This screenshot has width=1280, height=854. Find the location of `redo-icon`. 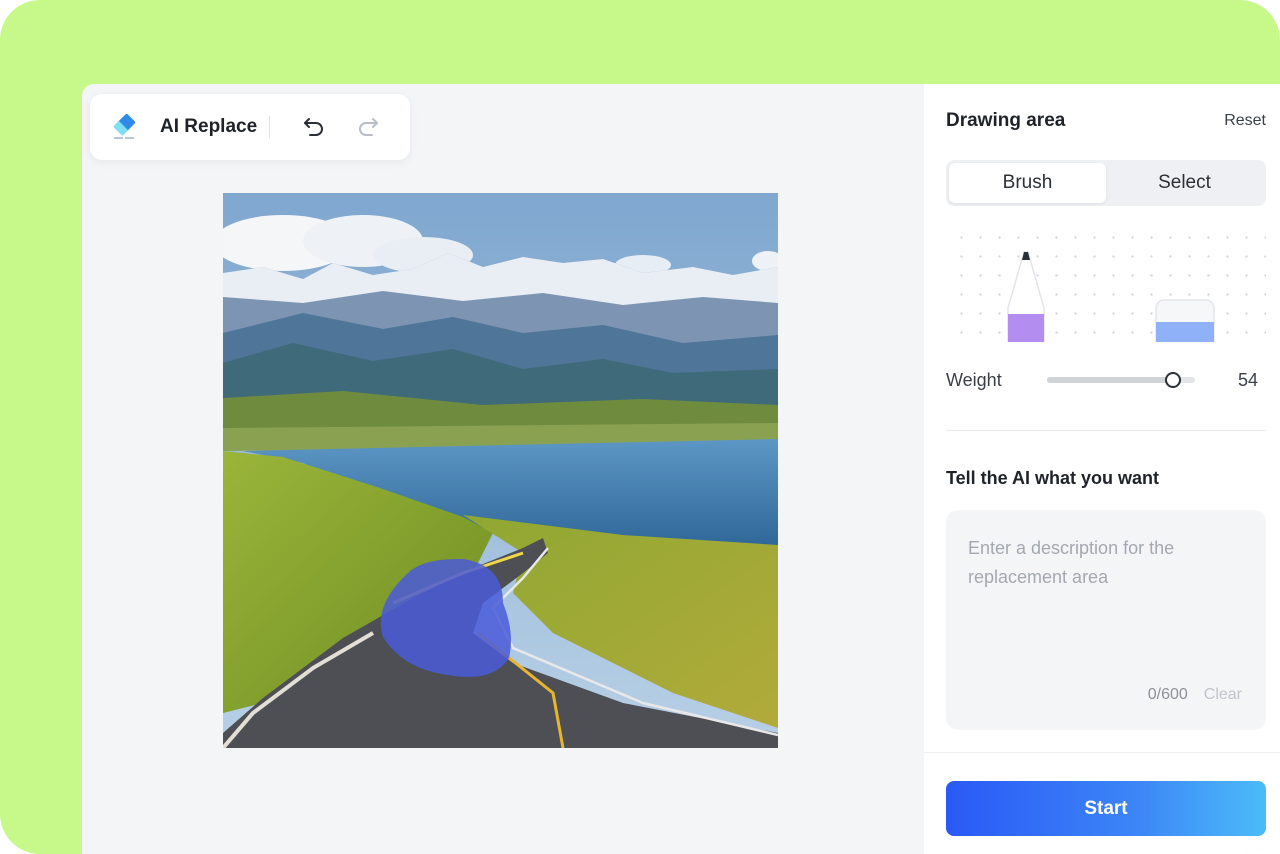

redo-icon is located at coordinates (369, 127).